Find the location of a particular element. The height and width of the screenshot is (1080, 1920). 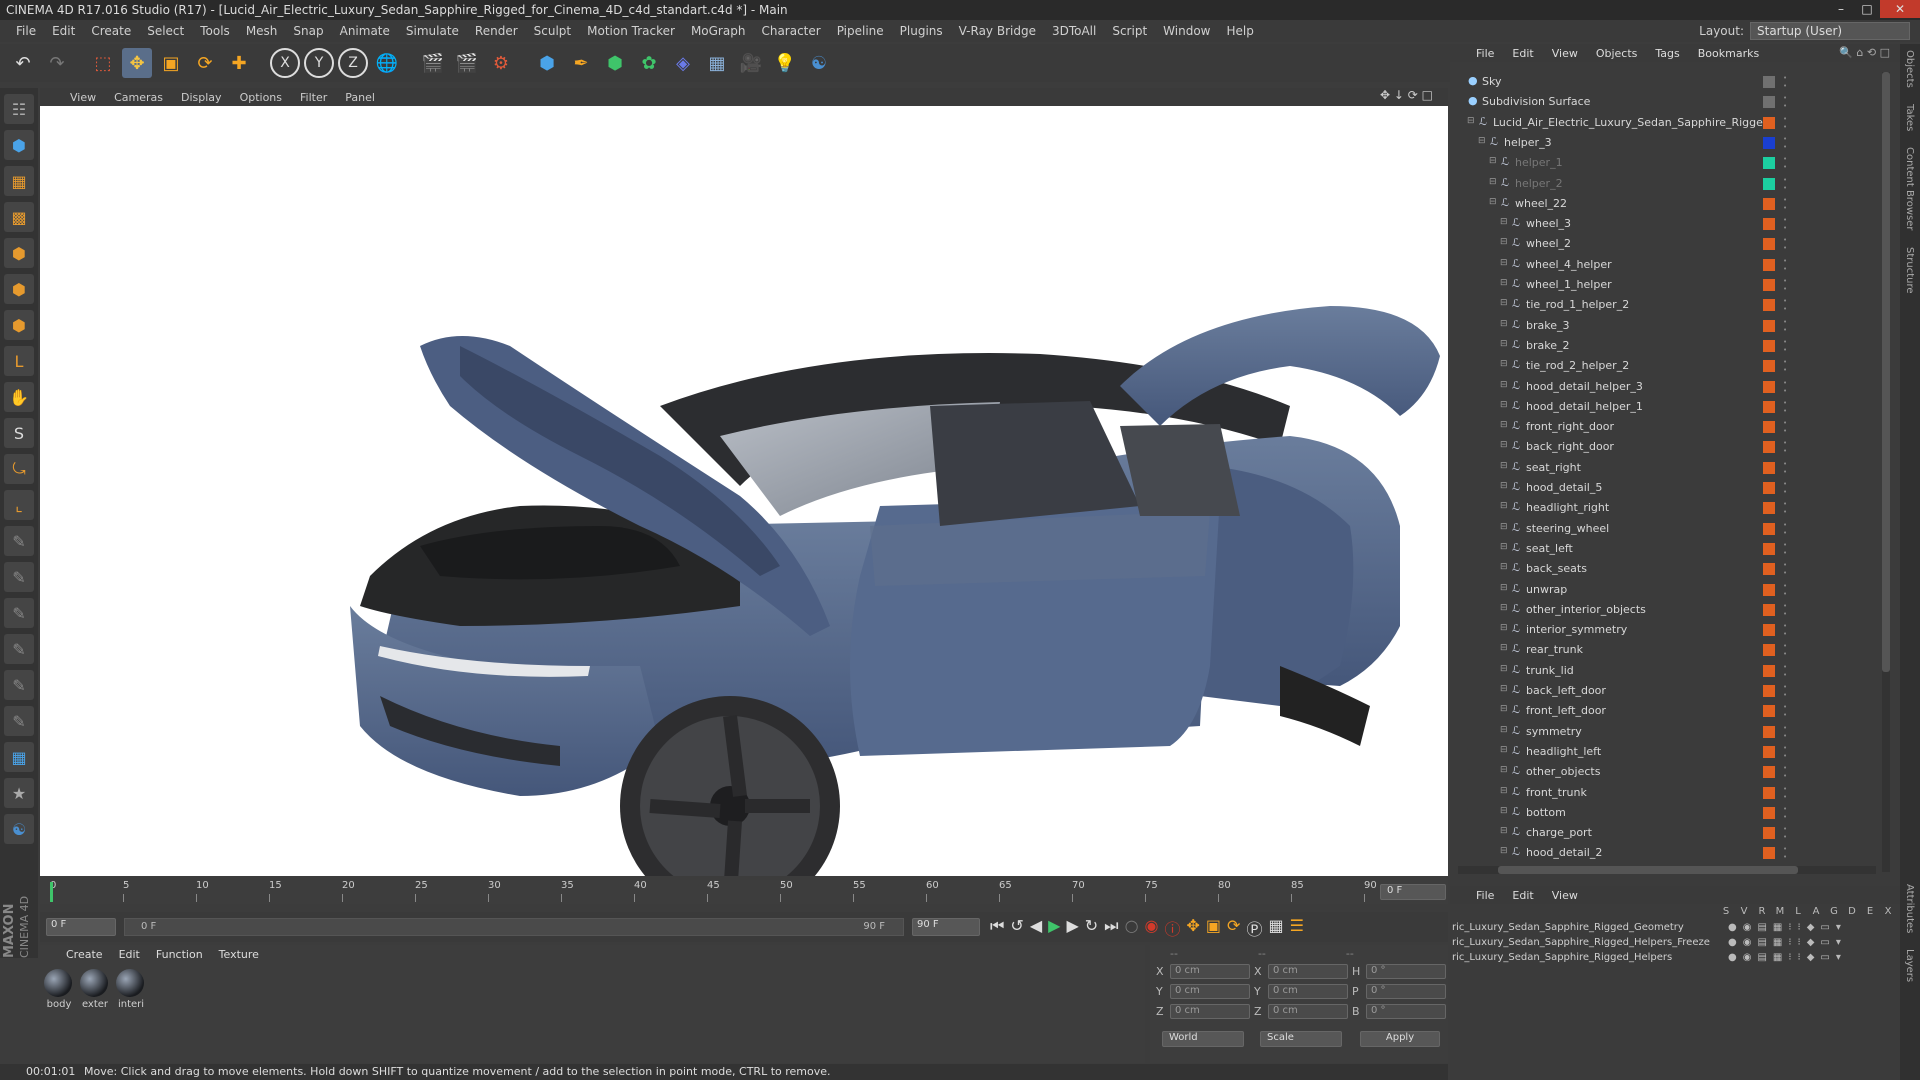

coord-mode-dropdown: World is located at coordinates (1203, 1039).